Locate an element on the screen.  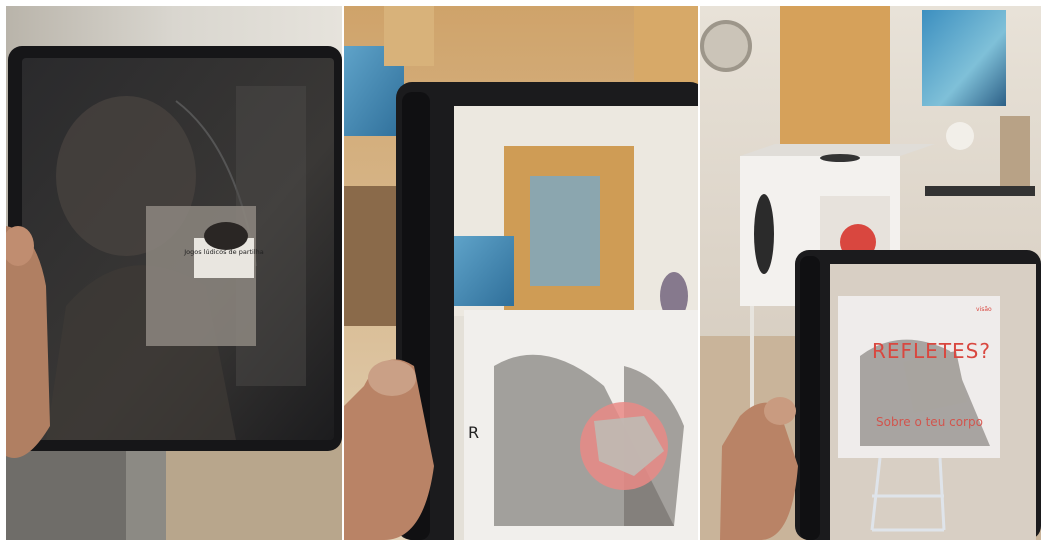
tablet-device: REFLETES? Sobre o teu corpo visão is located at coordinates (918, 395).